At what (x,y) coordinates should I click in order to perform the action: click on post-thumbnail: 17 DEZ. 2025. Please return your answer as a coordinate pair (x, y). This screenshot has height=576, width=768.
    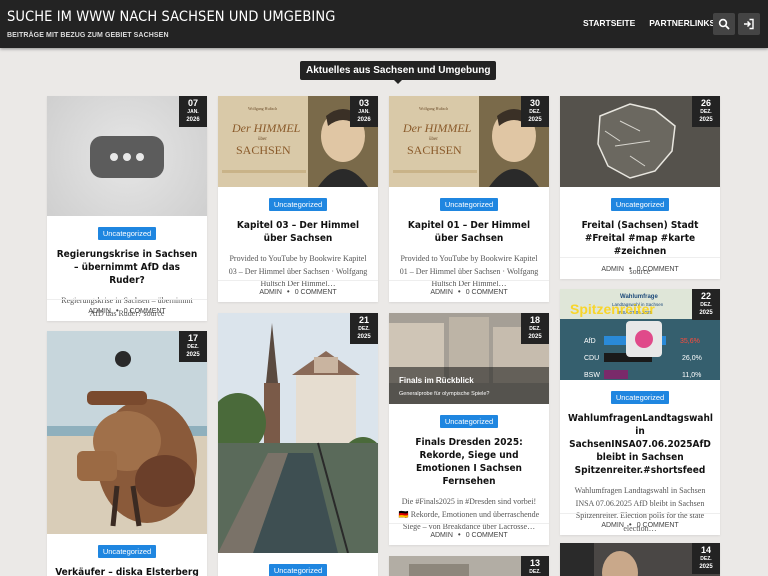
    Looking at the image, I should click on (127, 432).